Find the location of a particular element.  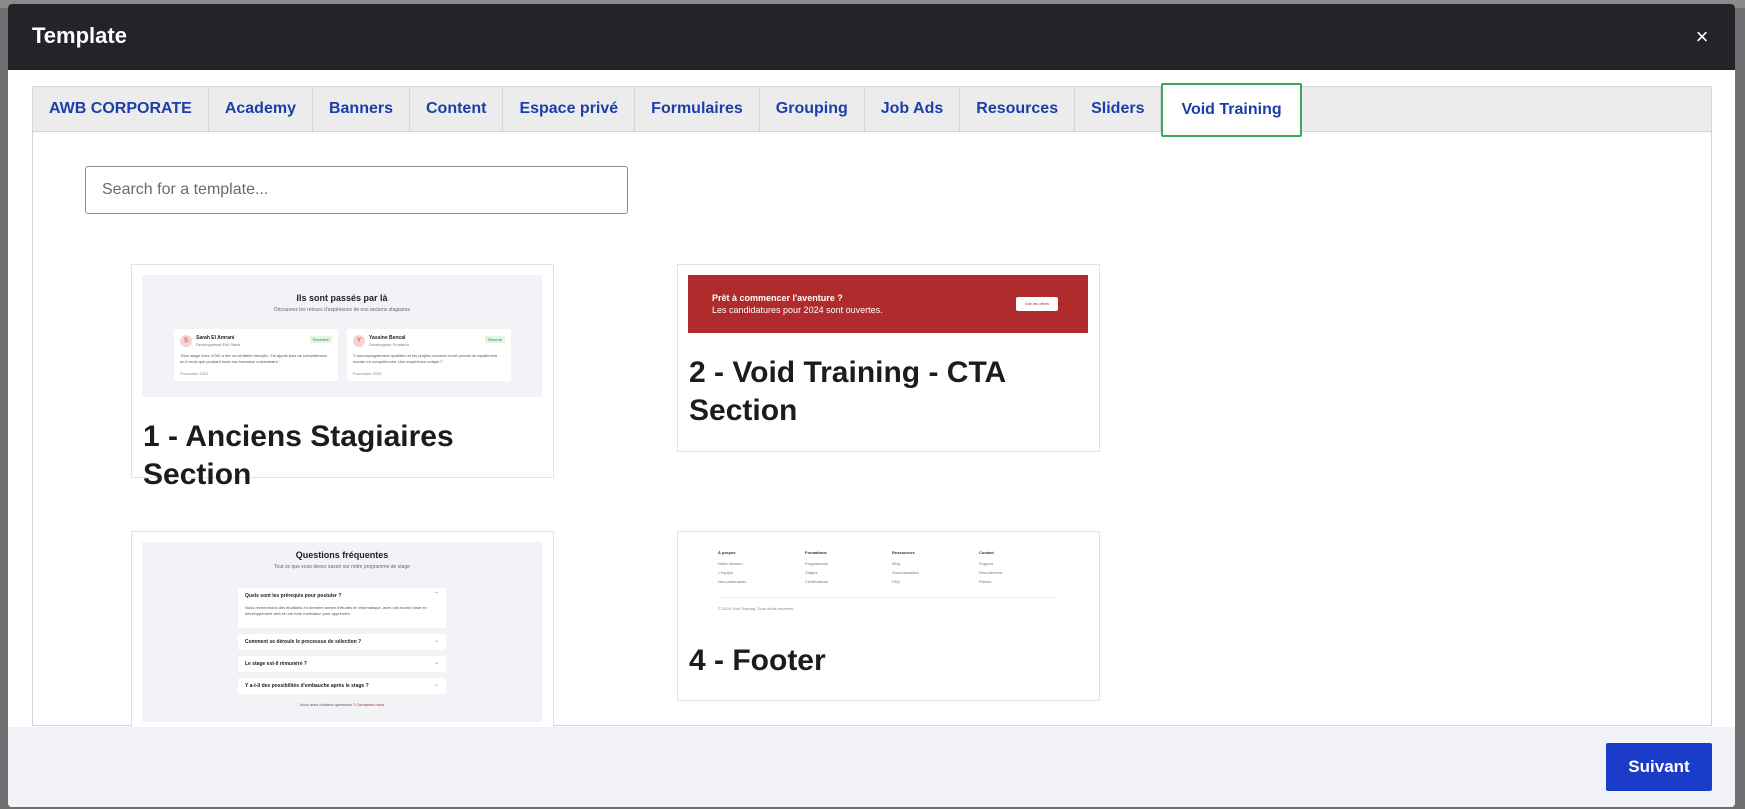

avatar: Y is located at coordinates (359, 341).